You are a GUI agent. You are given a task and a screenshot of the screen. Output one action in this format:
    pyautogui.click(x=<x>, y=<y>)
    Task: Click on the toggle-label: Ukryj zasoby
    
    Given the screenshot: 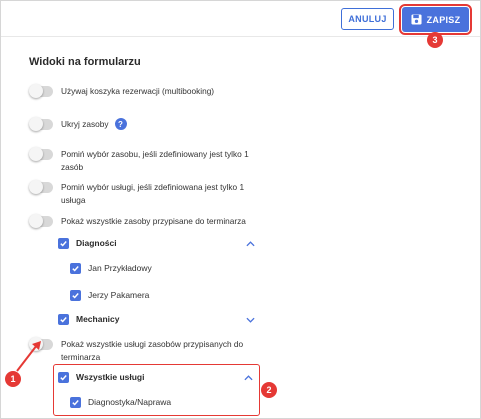 What is the action you would take?
    pyautogui.click(x=85, y=124)
    